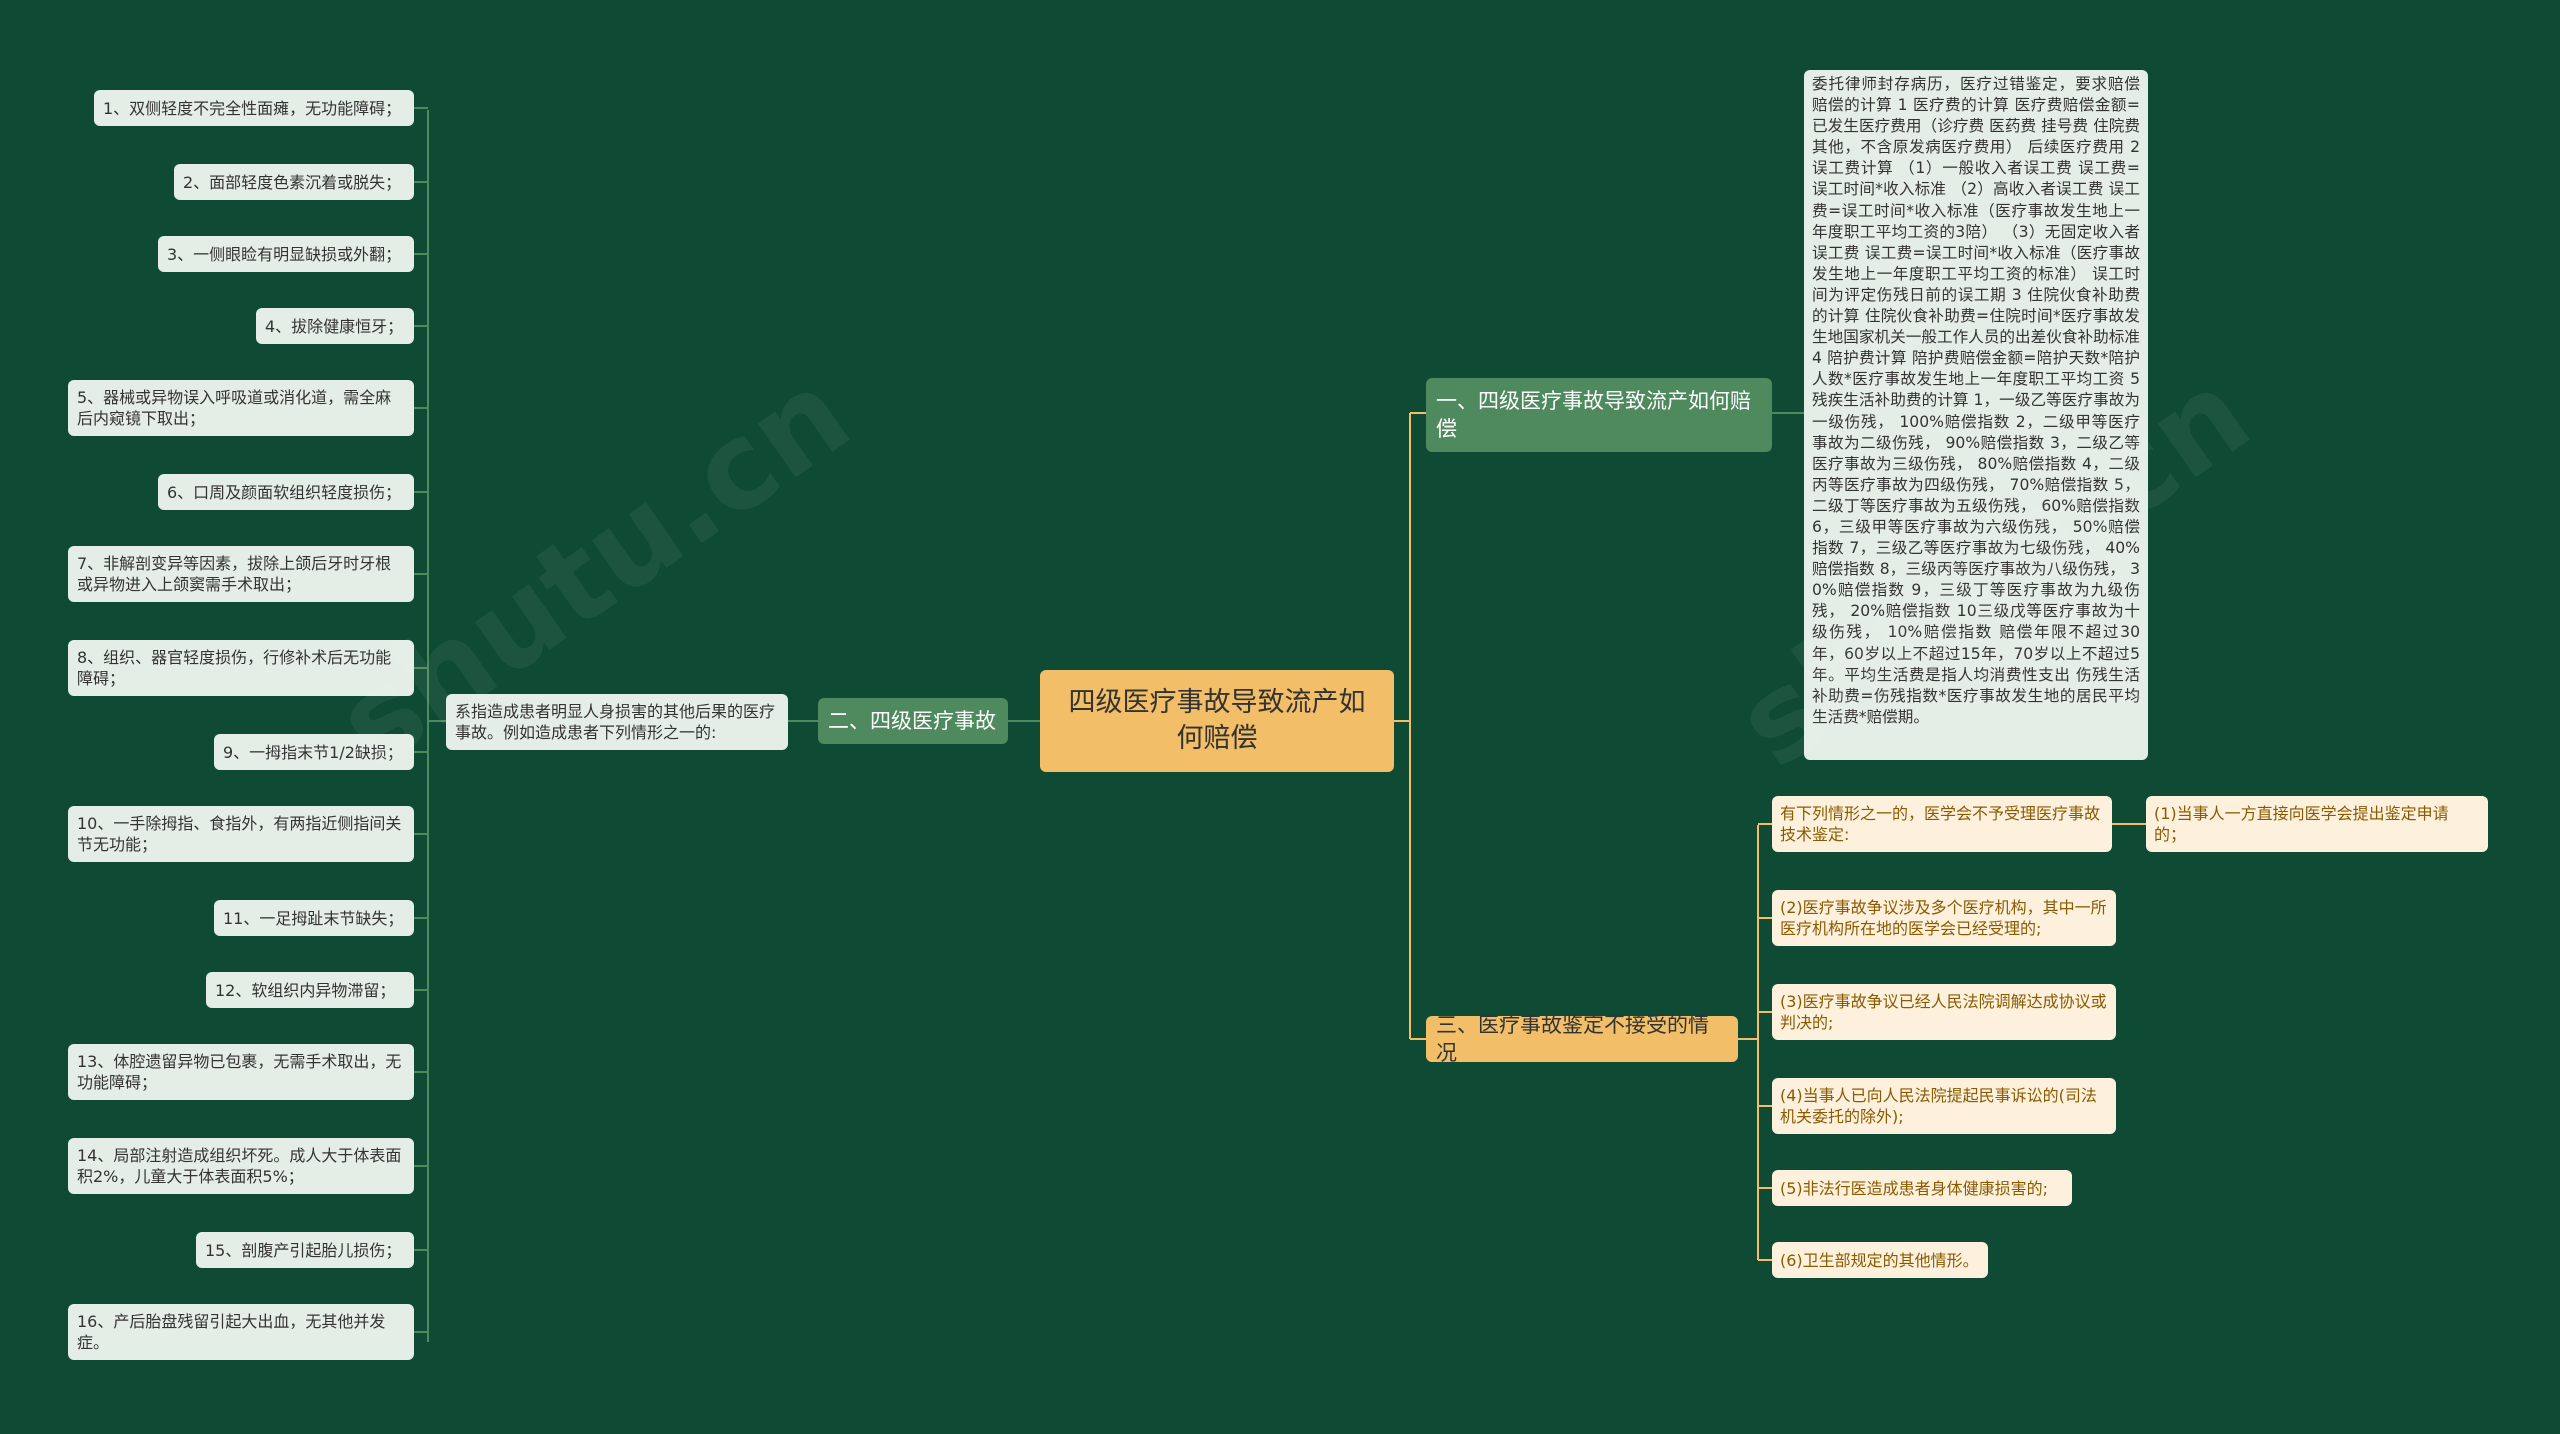 This screenshot has height=1434, width=2560. What do you see at coordinates (234, 574) in the screenshot?
I see `level4-case-text: 7、非解剖变异等因素，拔除上颌后牙时牙根或异物进入上颌窦需手术取出；` at bounding box center [234, 574].